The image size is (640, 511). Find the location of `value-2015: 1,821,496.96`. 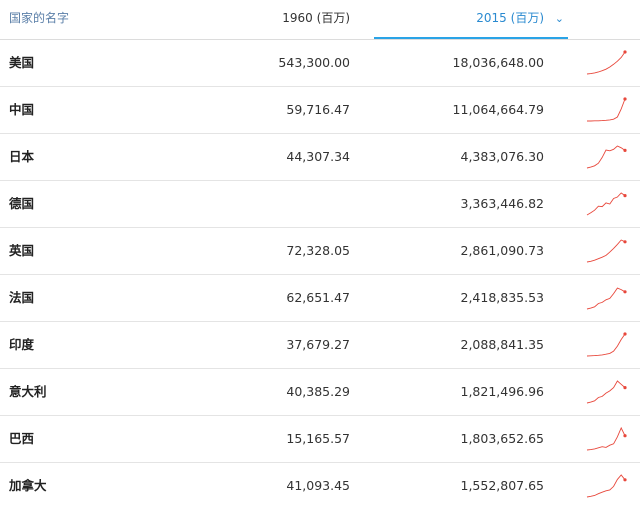

value-2015: 1,821,496.96 is located at coordinates (502, 391).